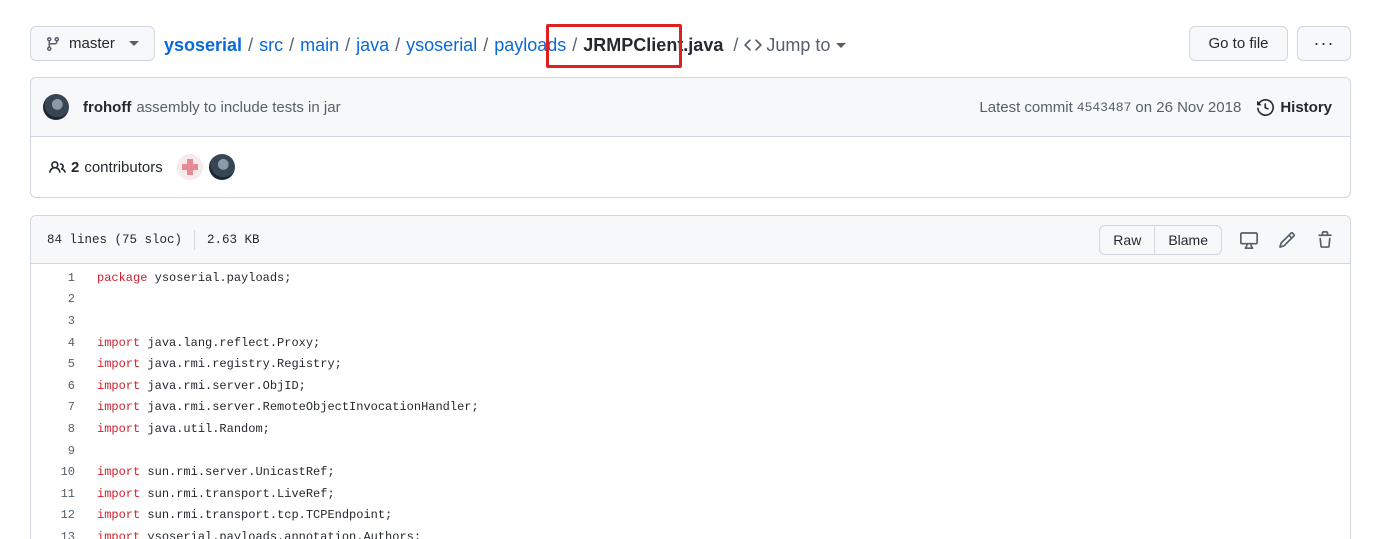 This screenshot has height=539, width=1395. Describe the element at coordinates (223, 385) in the screenshot. I see `code-text: java.rmi.server.ObjID;` at that location.